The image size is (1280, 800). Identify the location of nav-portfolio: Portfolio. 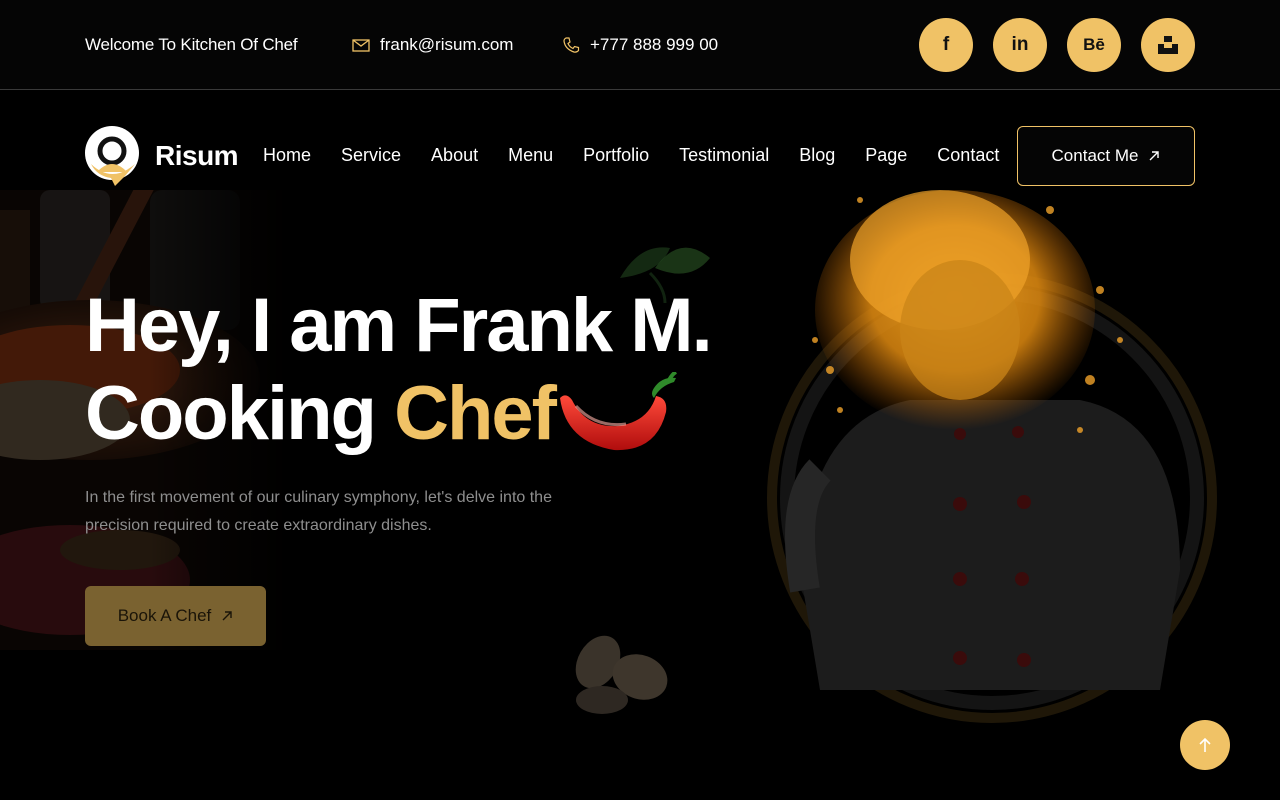
(616, 155).